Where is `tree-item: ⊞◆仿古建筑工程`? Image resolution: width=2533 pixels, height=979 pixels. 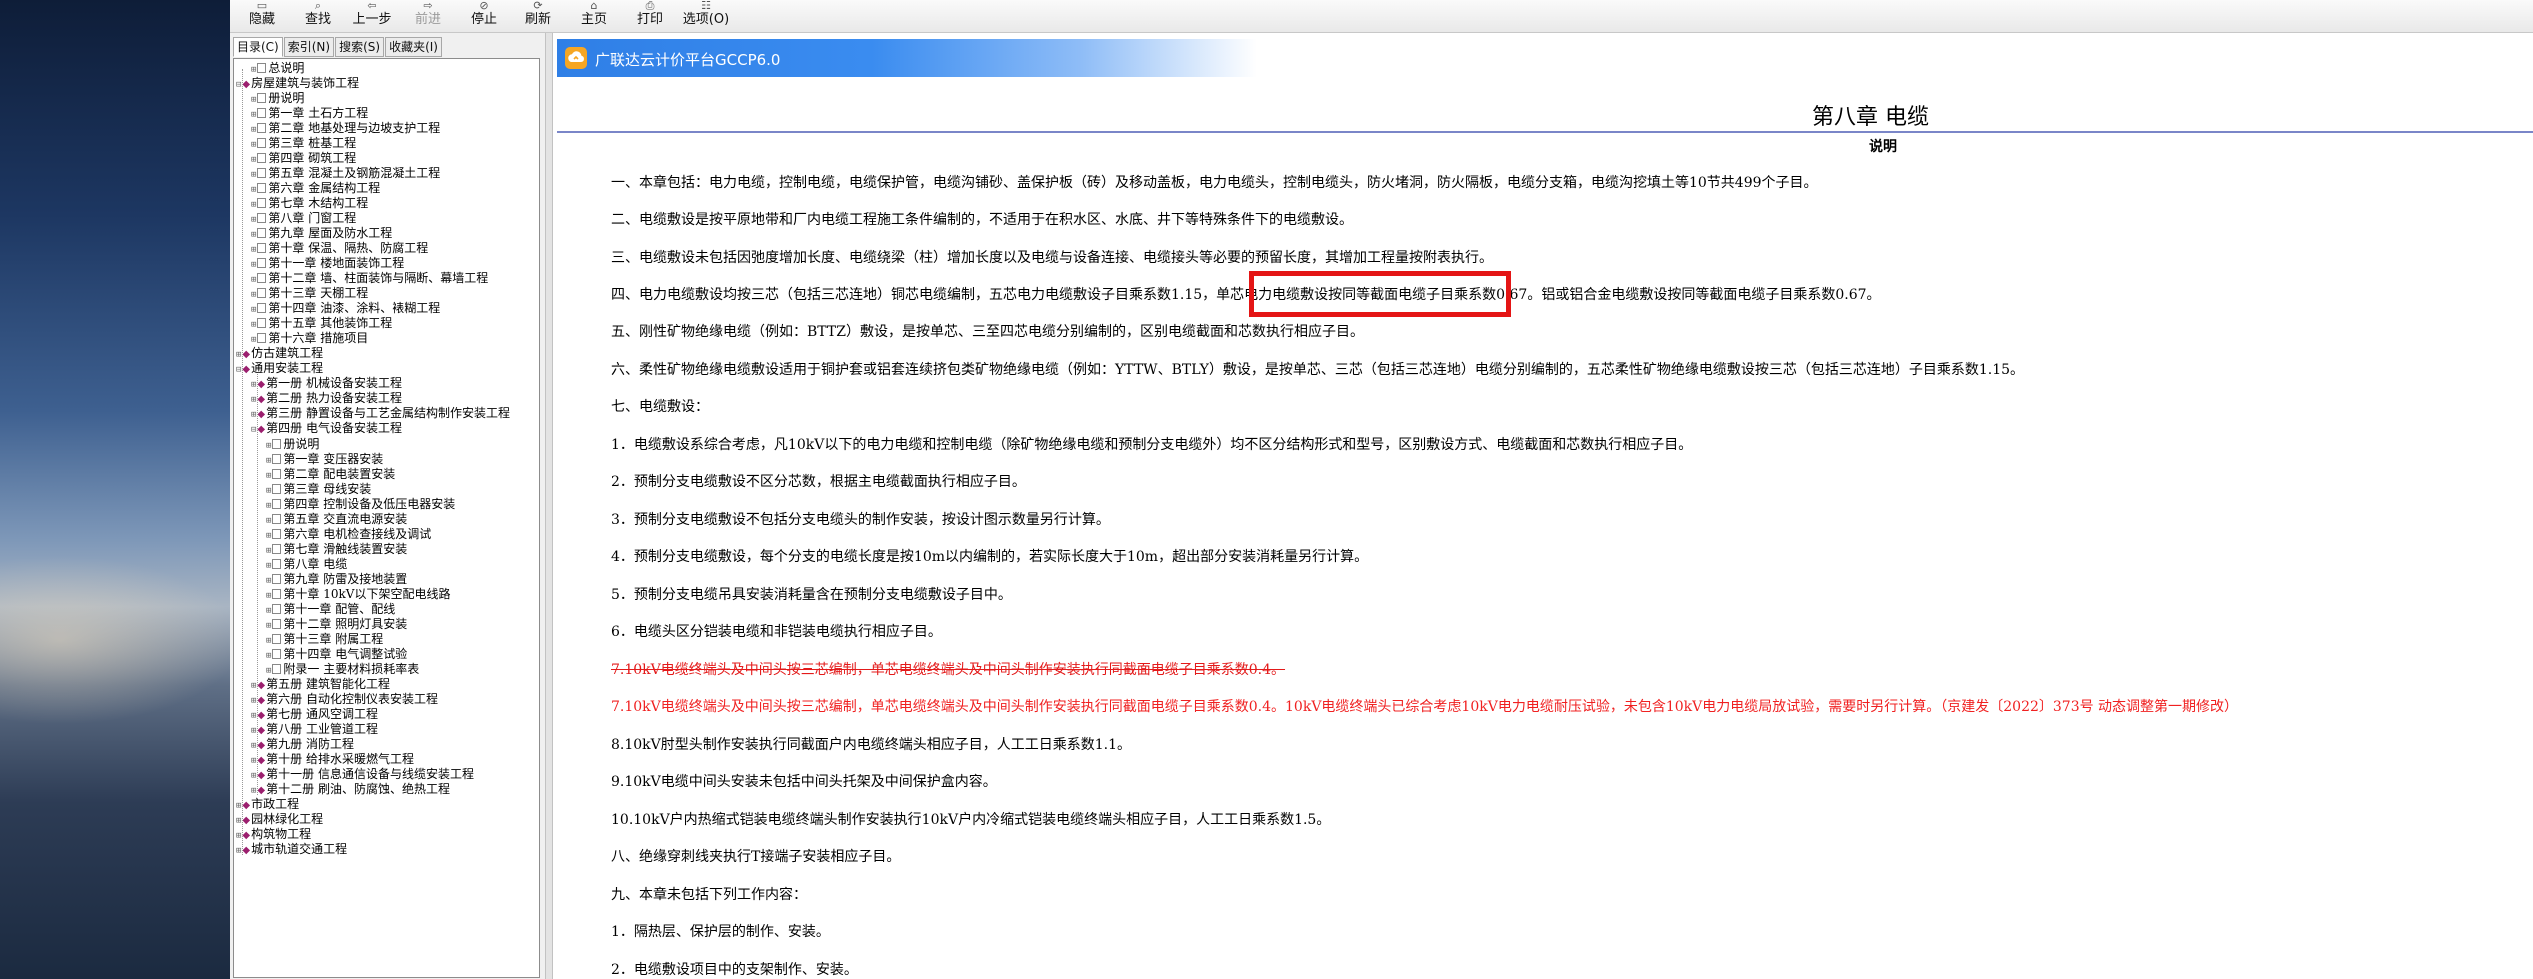 tree-item: ⊞◆仿古建筑工程 is located at coordinates (279, 353).